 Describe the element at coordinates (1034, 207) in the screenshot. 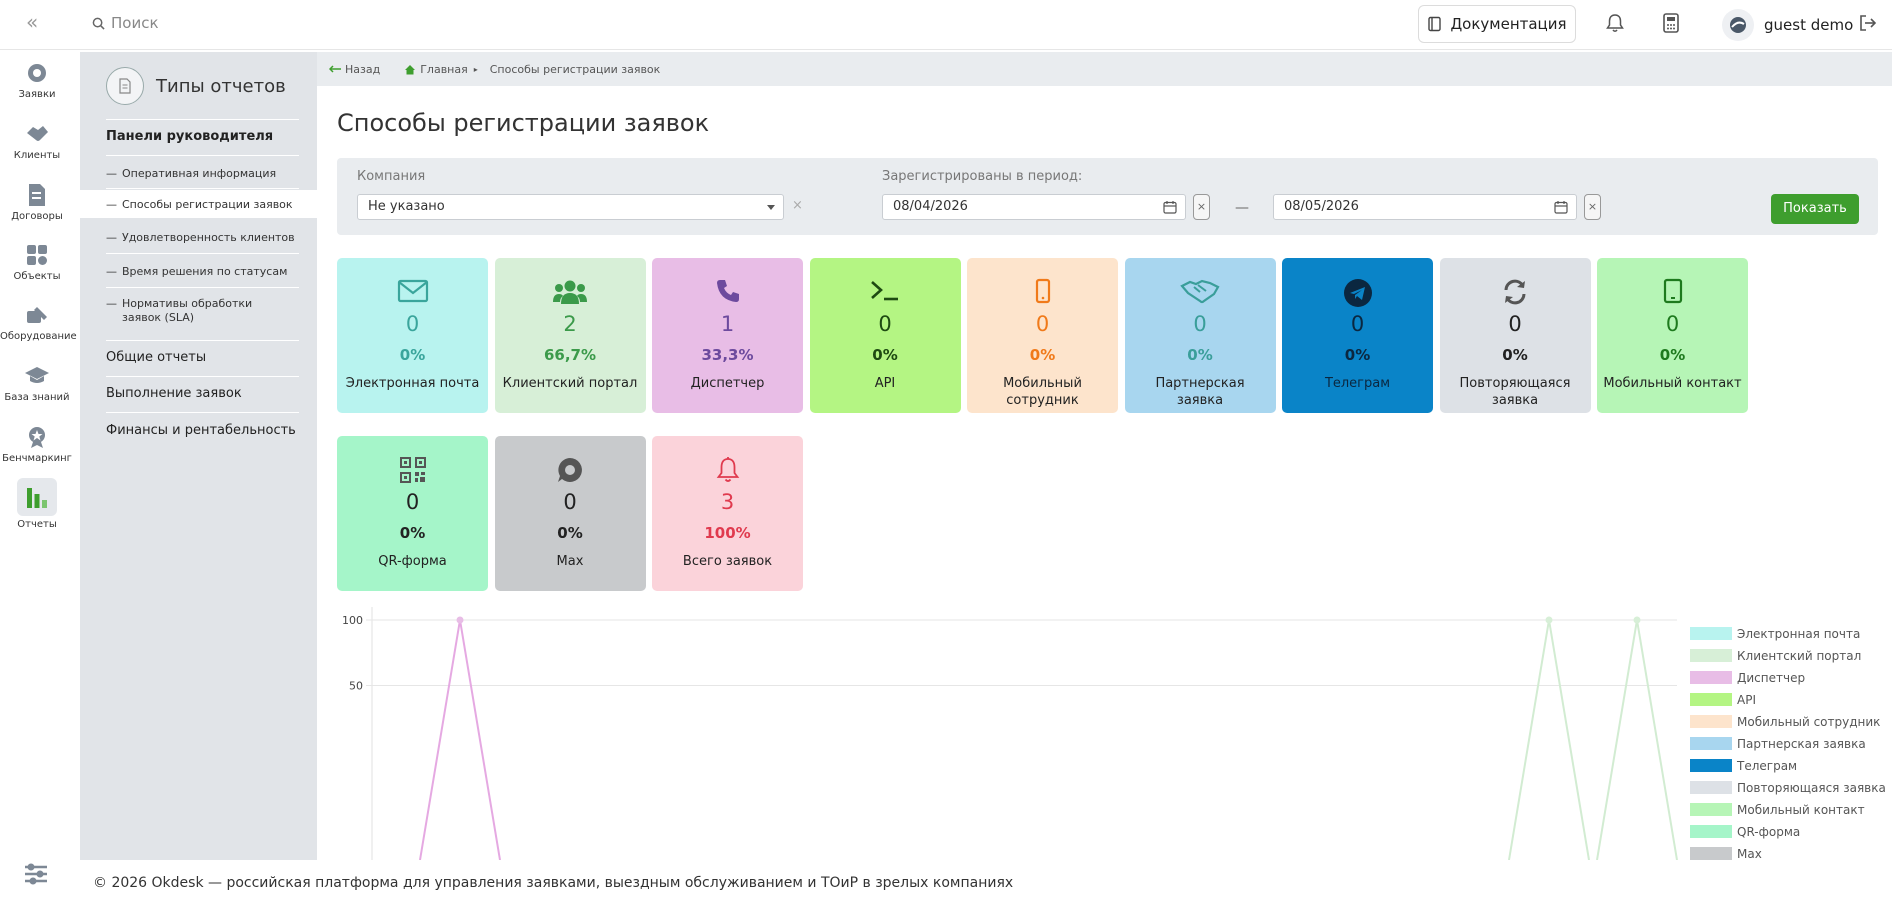

I see `date-from-input: 08/04/2026` at that location.